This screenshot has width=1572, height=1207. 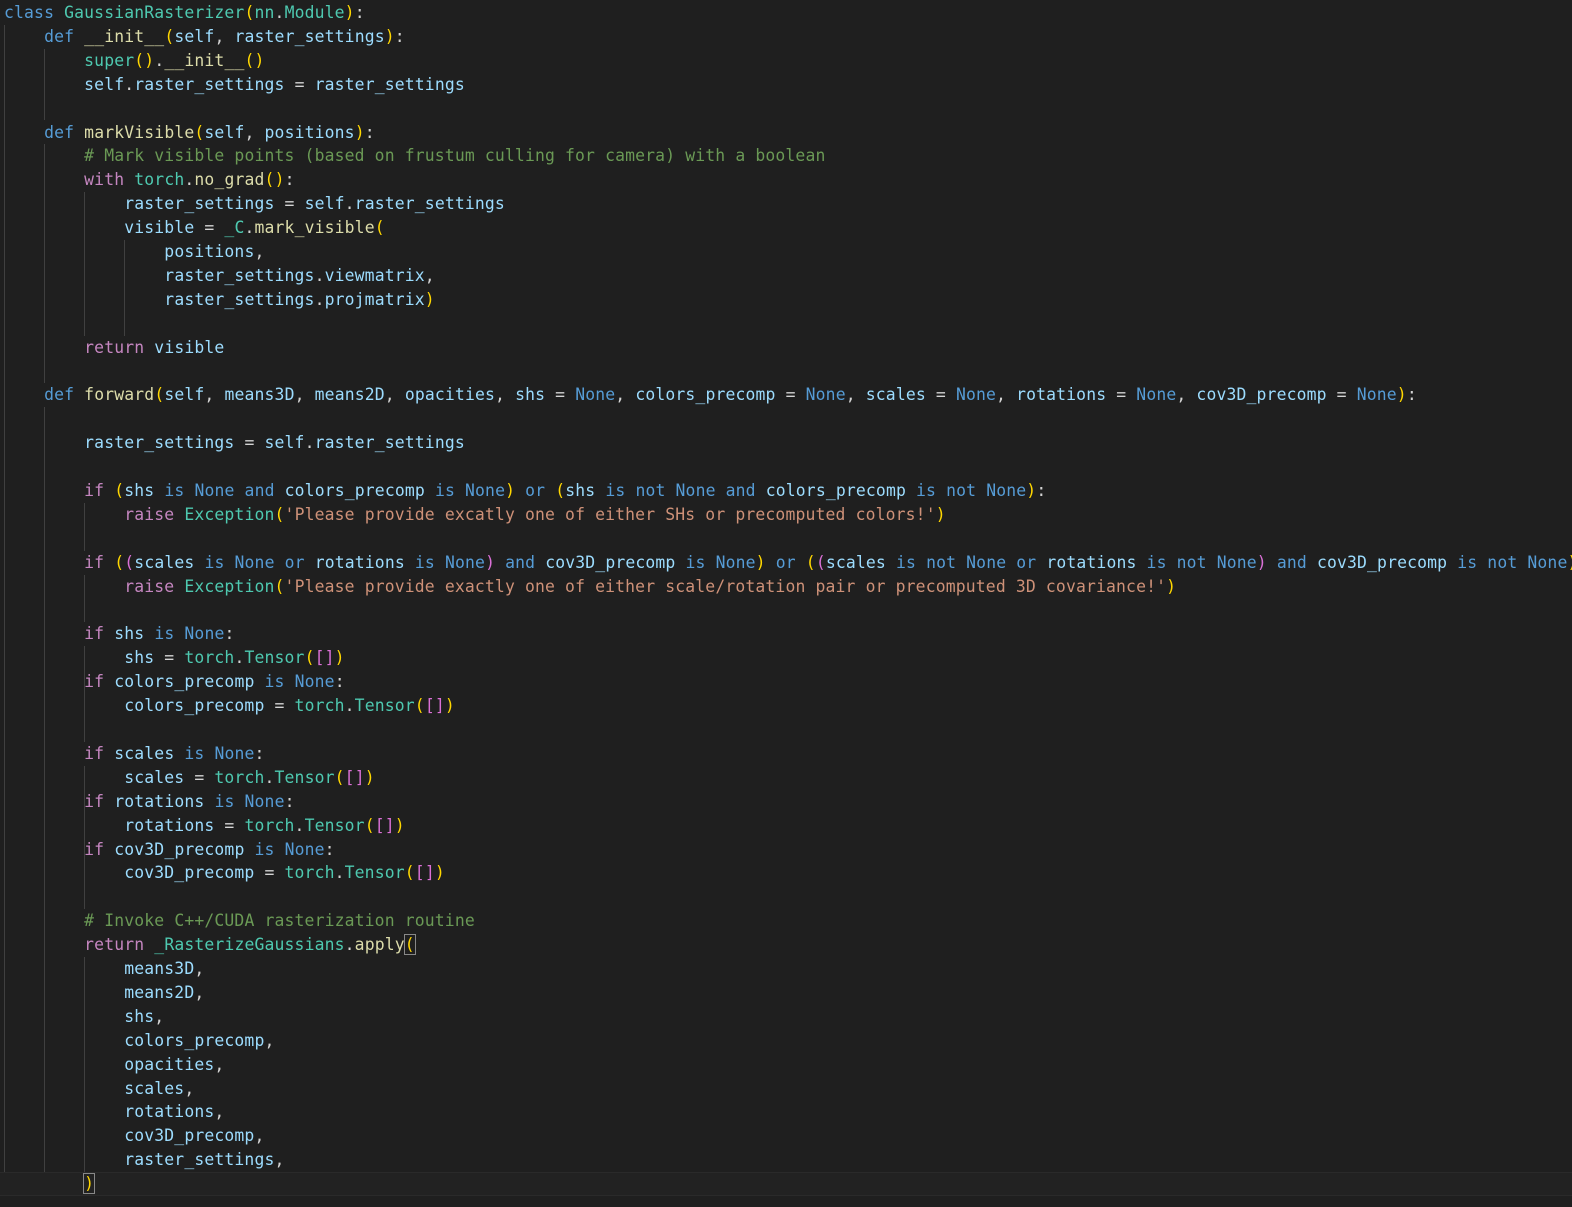 What do you see at coordinates (786, 1089) in the screenshot?
I see `code-line: scales,` at bounding box center [786, 1089].